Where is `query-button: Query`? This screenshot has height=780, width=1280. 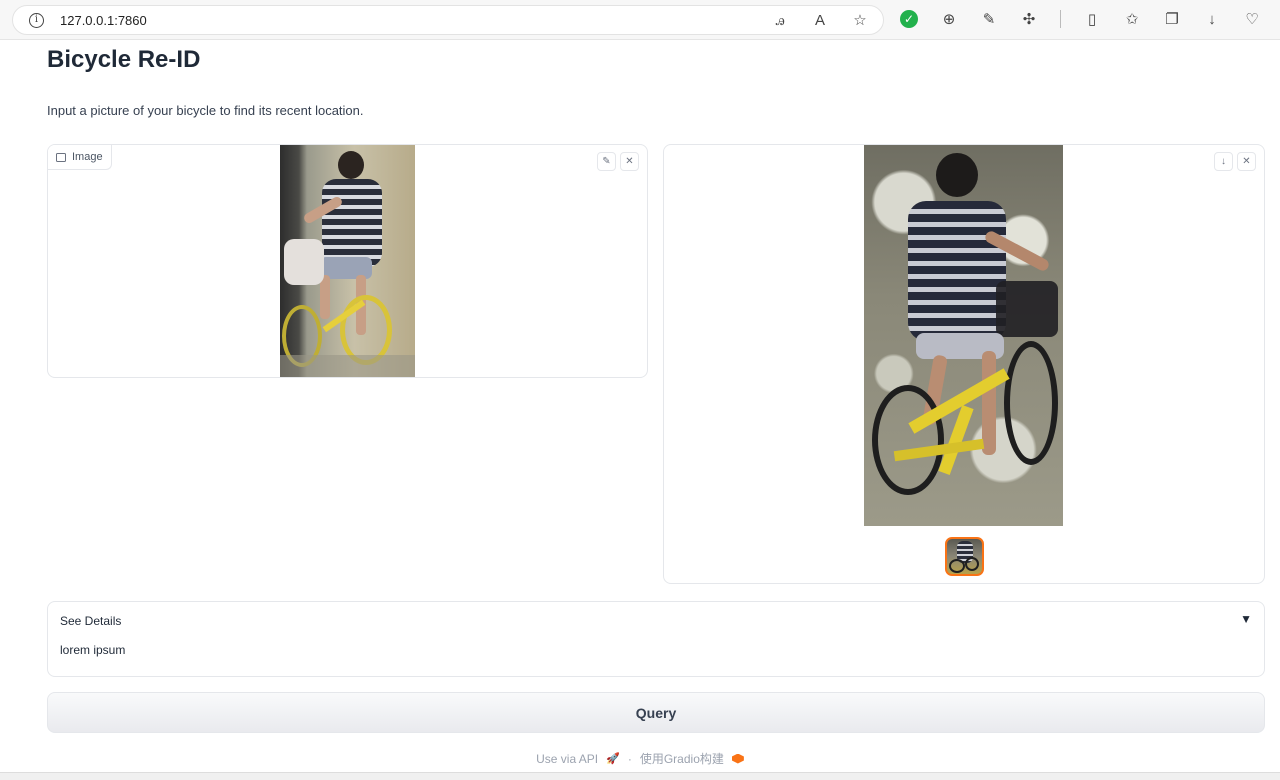 query-button: Query is located at coordinates (656, 712).